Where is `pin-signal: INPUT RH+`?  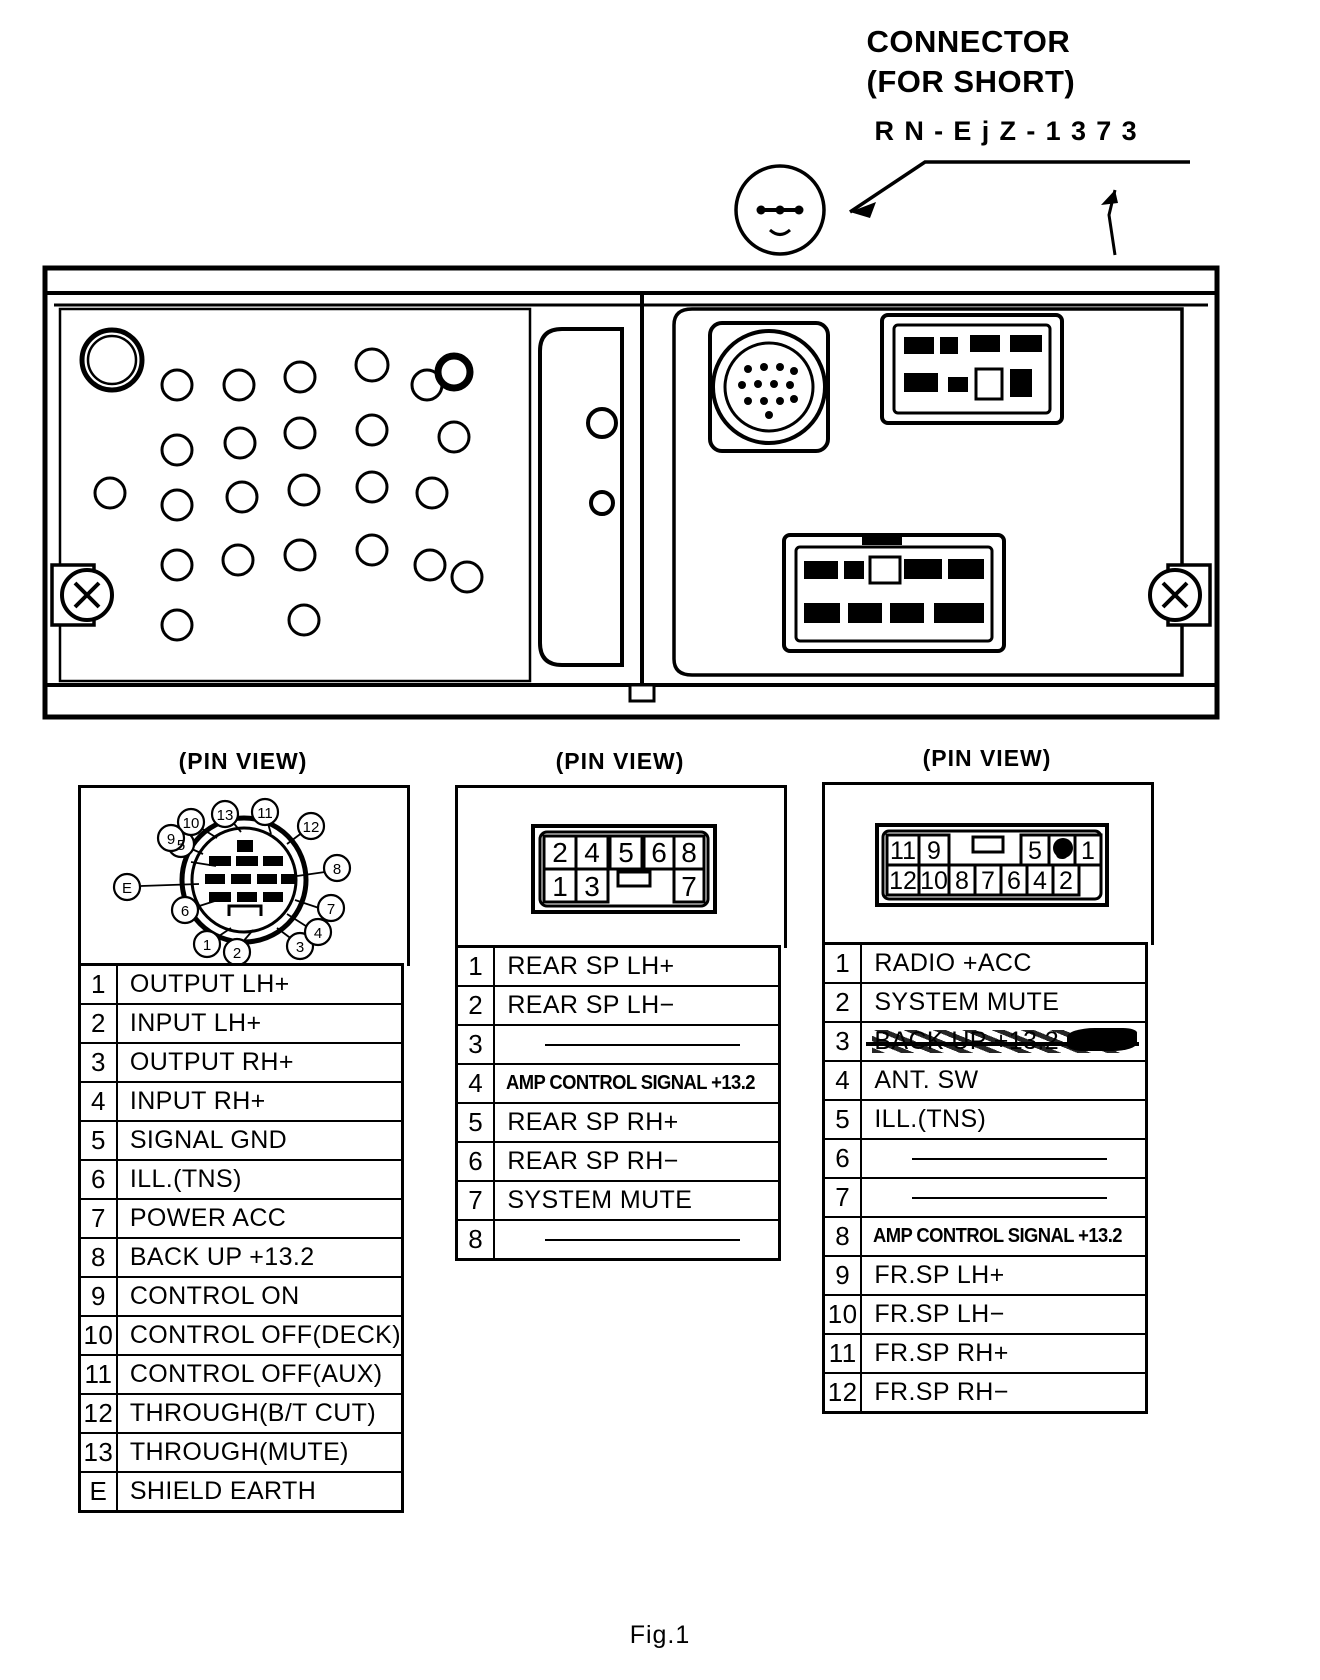
pin-signal: INPUT RH+ is located at coordinates (259, 1101).